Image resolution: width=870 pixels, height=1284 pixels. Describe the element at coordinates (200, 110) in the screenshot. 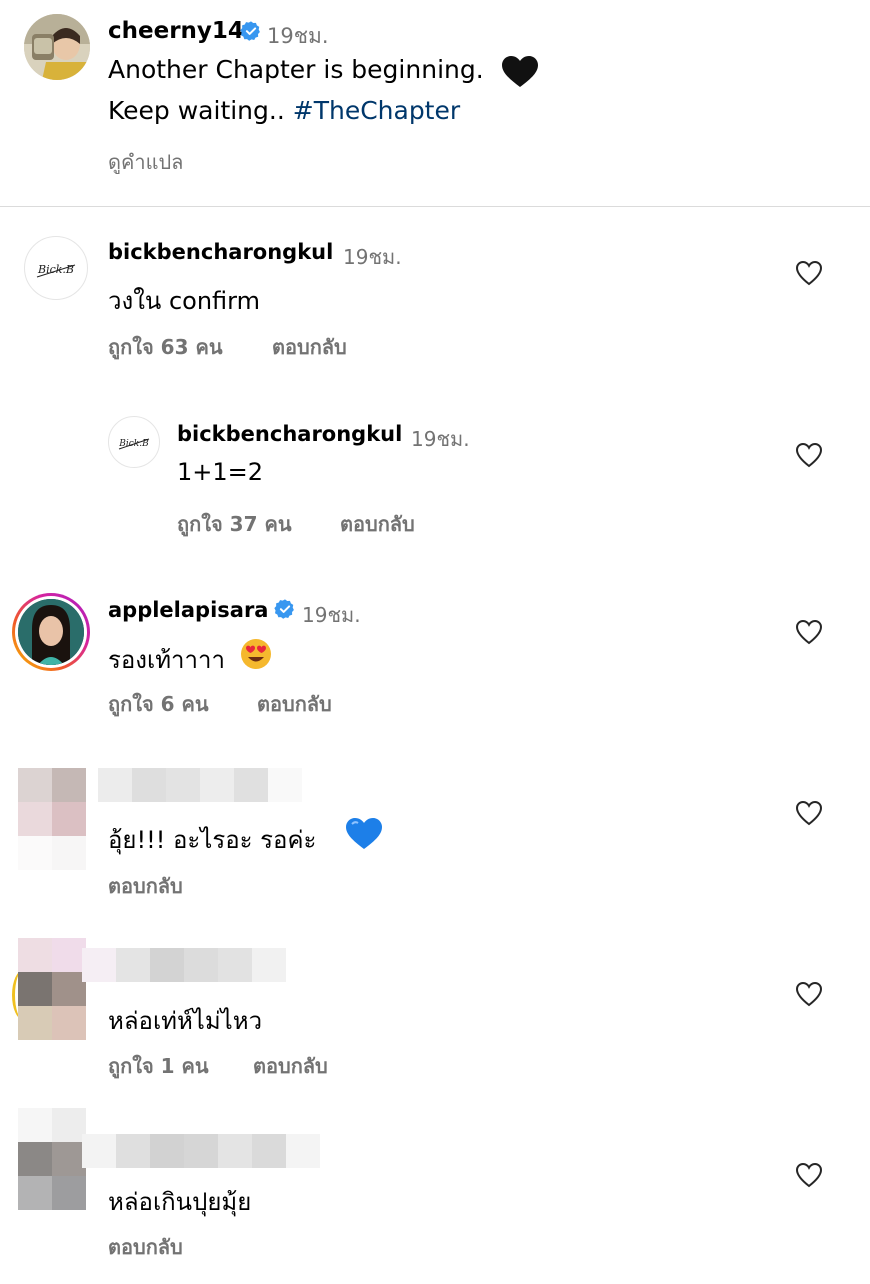

I see `caption-prefix: Keep waiting..` at that location.